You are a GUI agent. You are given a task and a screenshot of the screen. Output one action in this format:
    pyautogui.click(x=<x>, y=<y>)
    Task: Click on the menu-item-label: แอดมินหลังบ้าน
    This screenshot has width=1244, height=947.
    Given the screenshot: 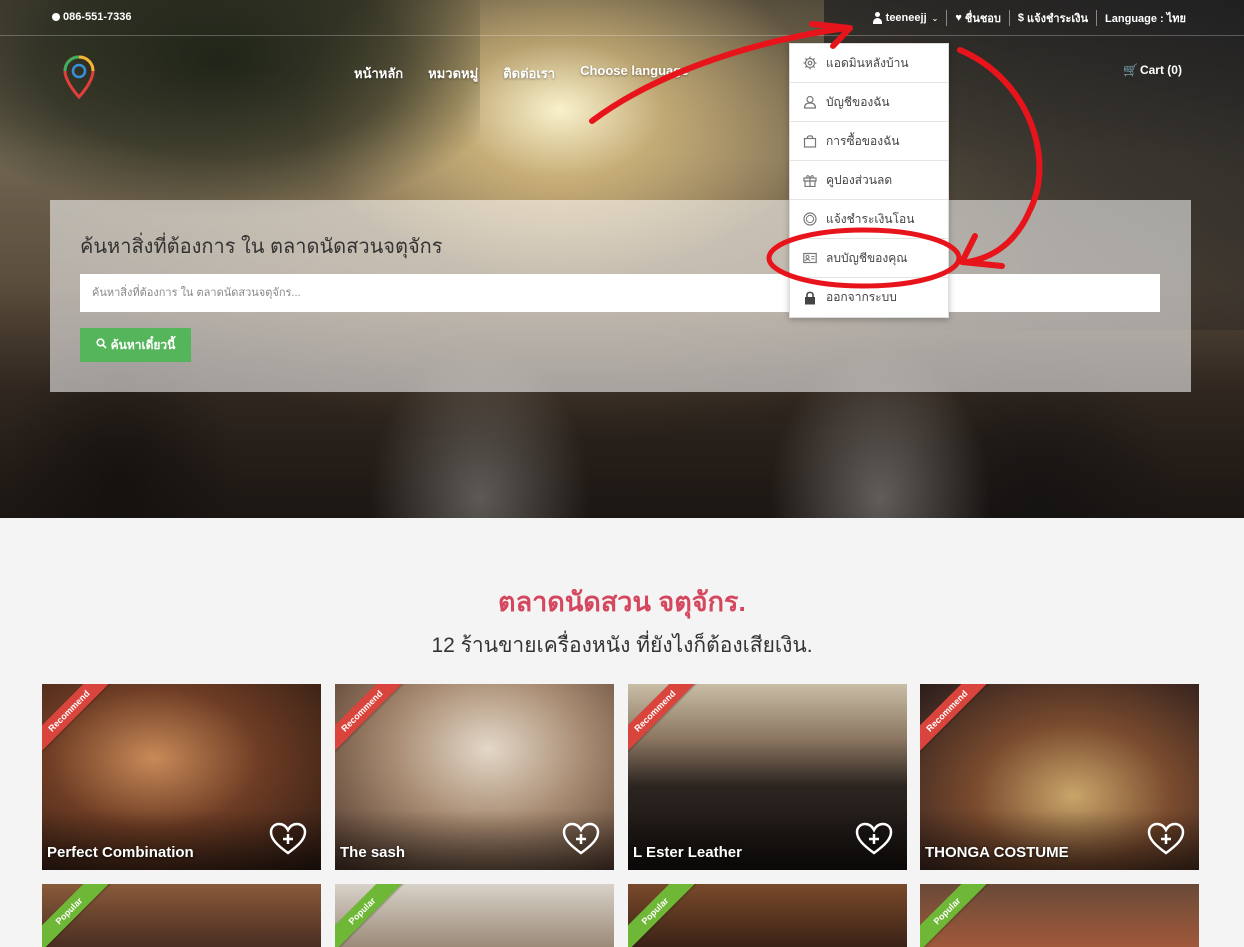 What is the action you would take?
    pyautogui.click(x=867, y=62)
    